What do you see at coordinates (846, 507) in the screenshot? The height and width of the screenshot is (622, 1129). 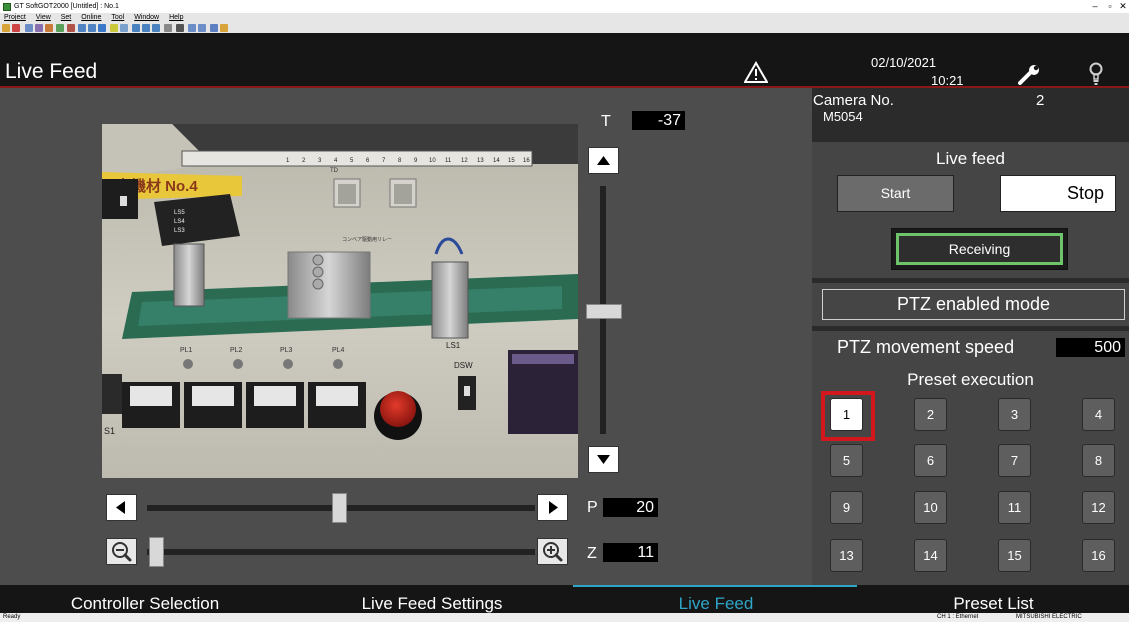 I see `preset-button-9: 9` at bounding box center [846, 507].